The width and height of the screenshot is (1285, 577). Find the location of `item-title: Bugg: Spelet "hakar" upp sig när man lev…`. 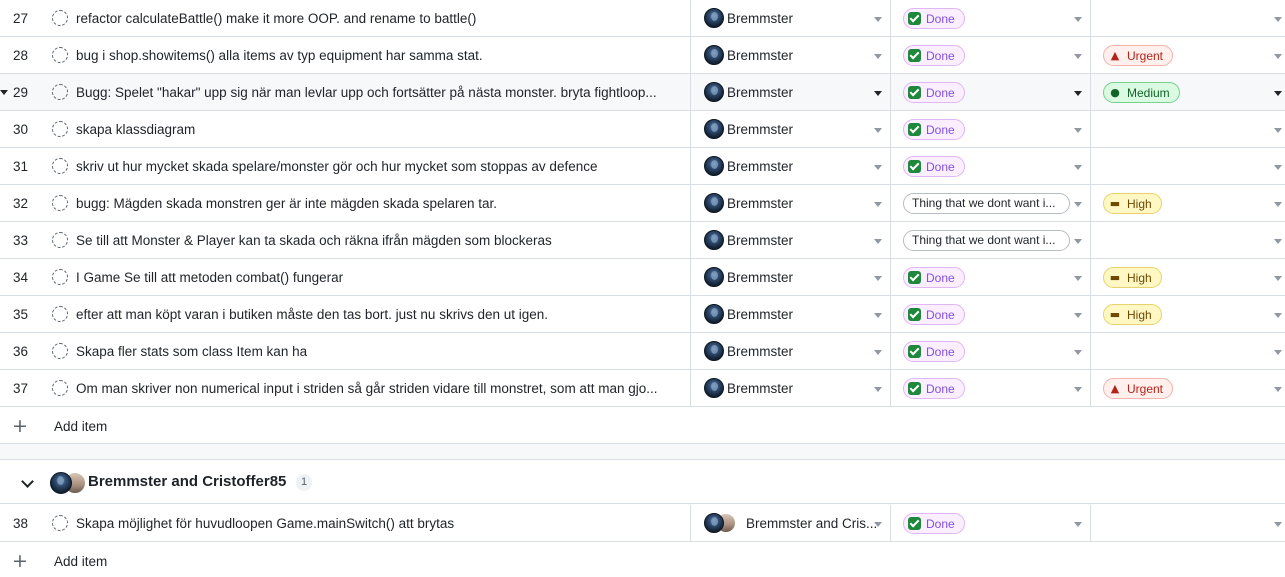

item-title: Bugg: Spelet "hakar" upp sig när man lev… is located at coordinates (379, 92).